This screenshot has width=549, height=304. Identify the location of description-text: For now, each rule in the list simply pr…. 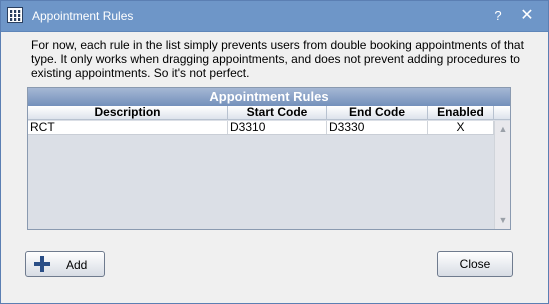
(277, 59).